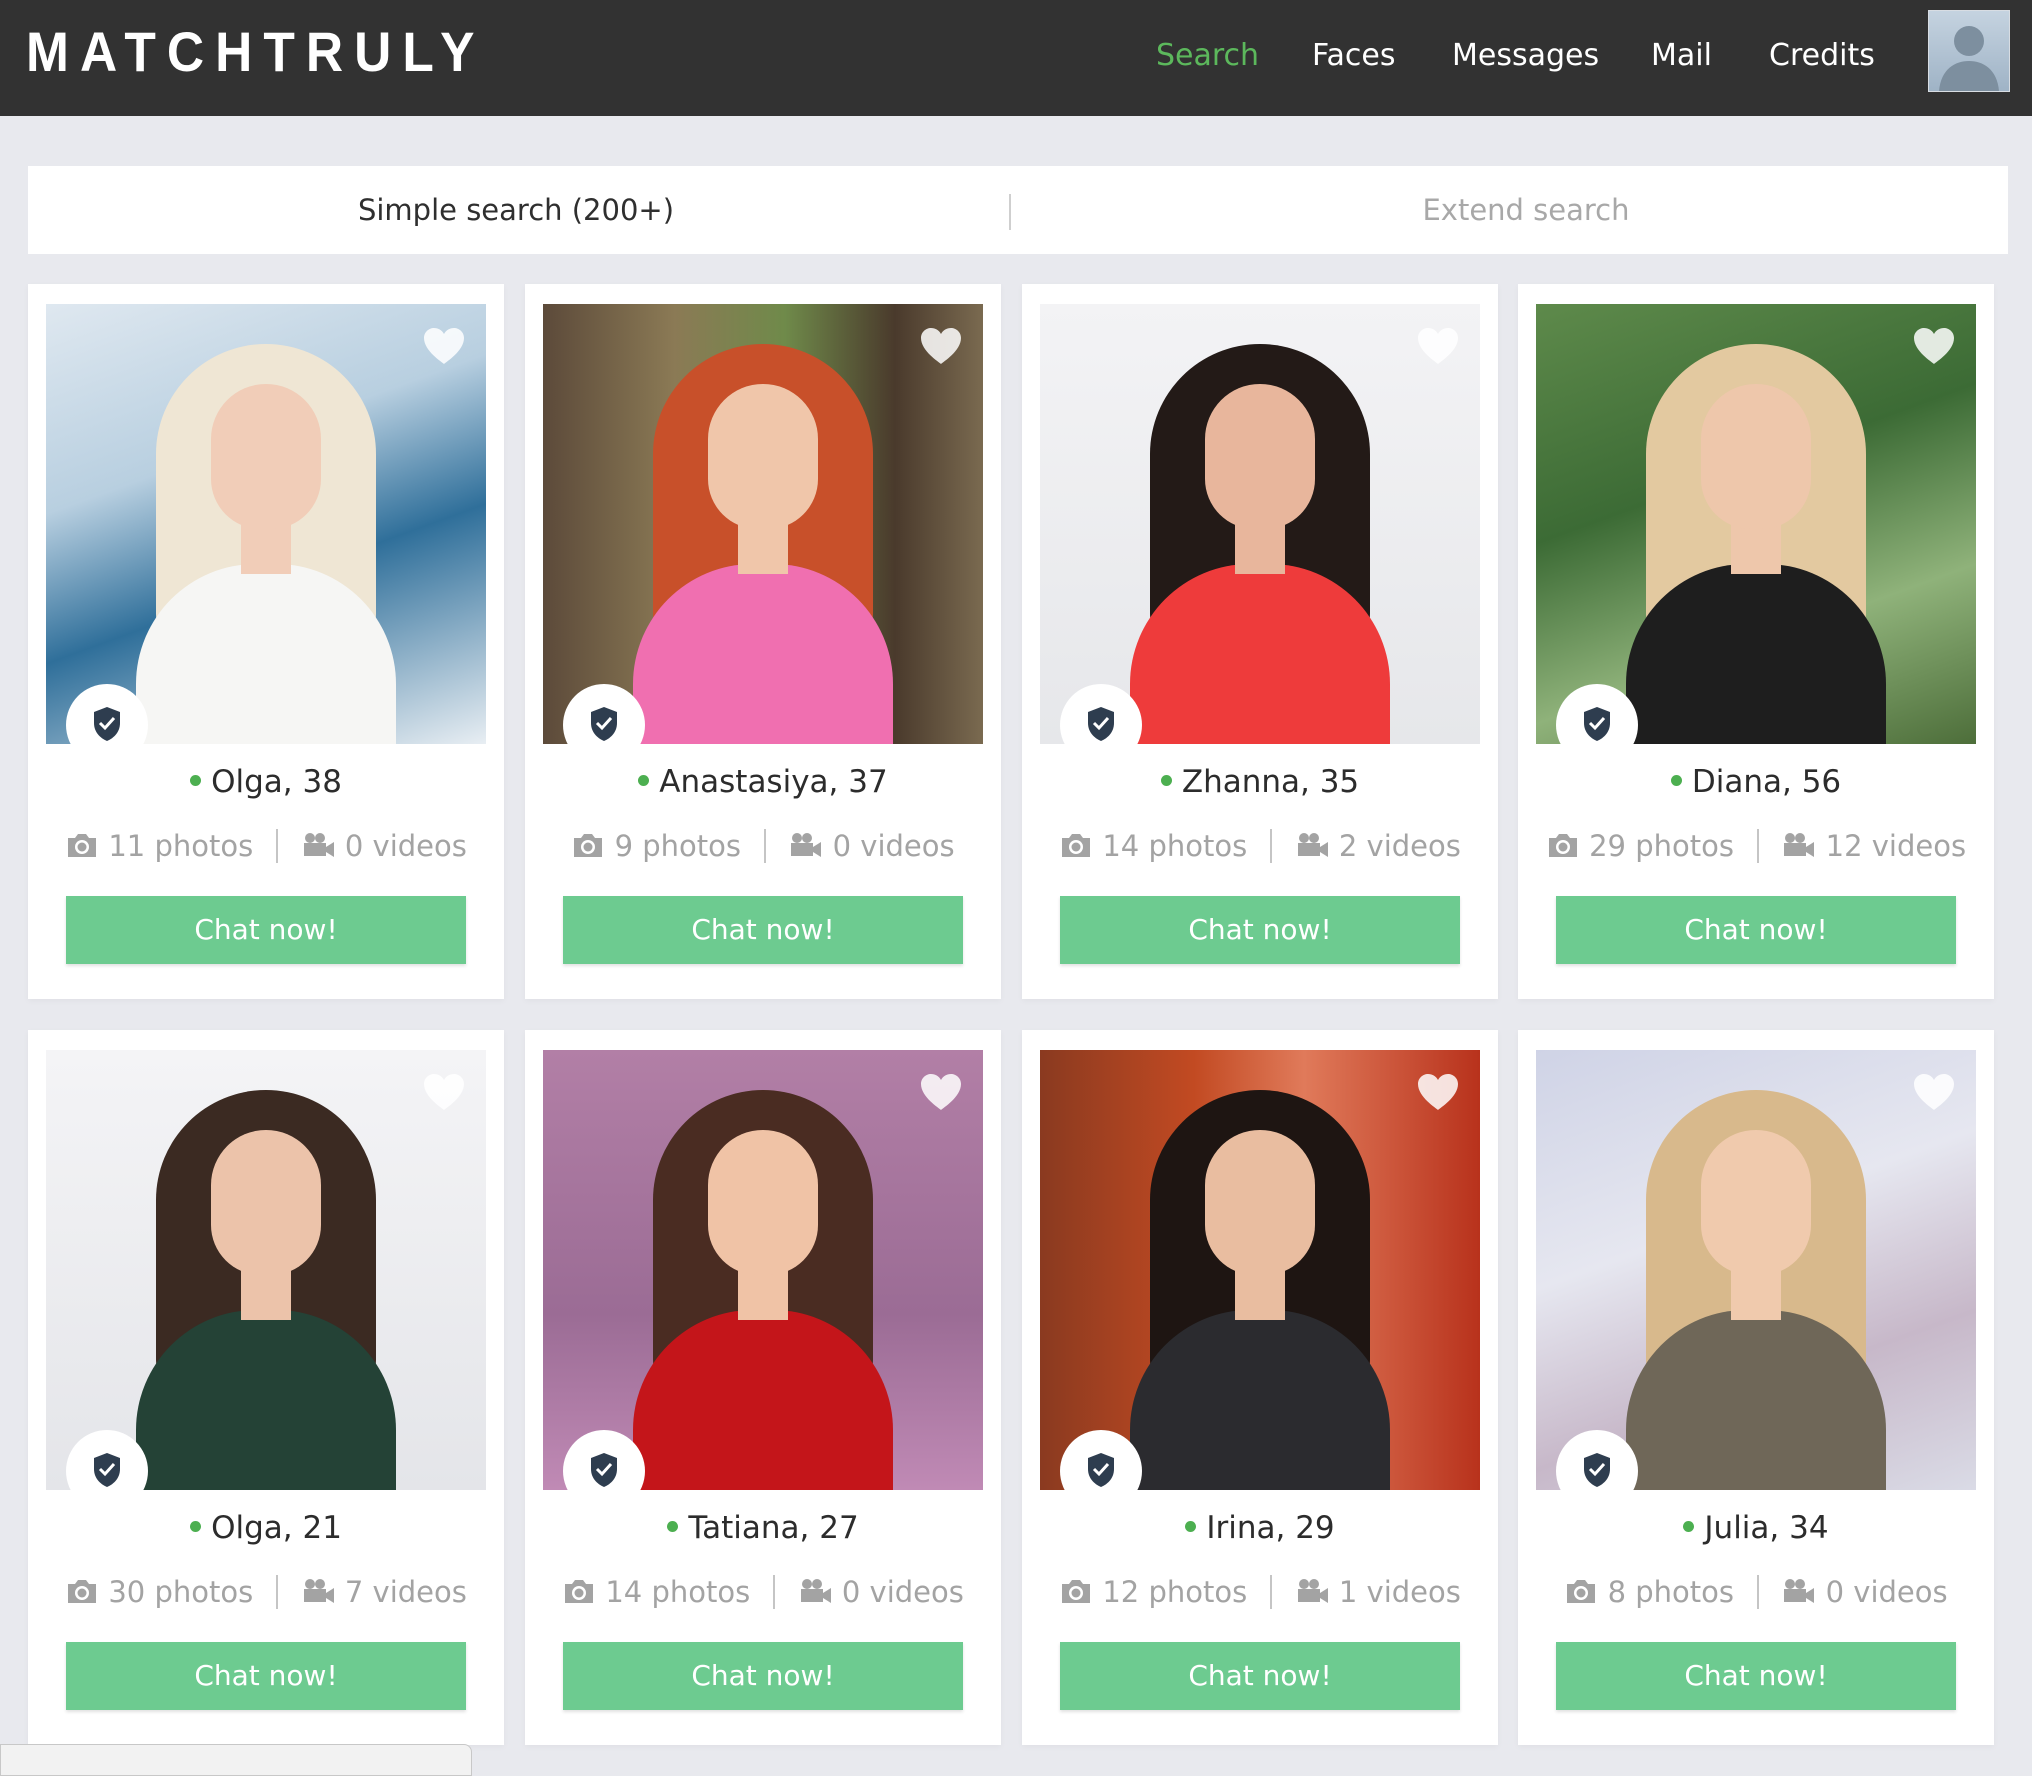 This screenshot has height=1776, width=2032. What do you see at coordinates (1400, 846) in the screenshot?
I see `video-count: 2 videos` at bounding box center [1400, 846].